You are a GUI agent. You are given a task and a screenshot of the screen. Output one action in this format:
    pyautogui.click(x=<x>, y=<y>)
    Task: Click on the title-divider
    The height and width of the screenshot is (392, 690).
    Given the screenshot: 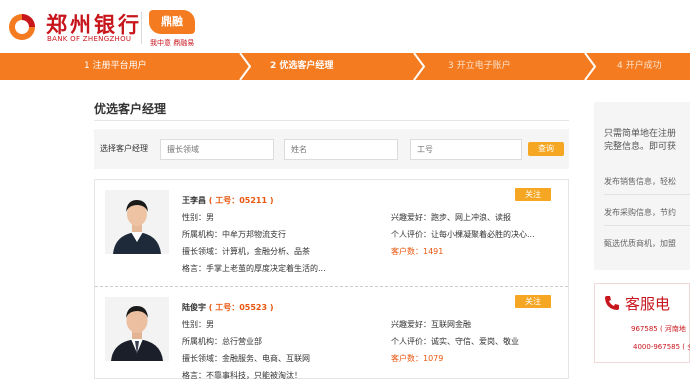 What is the action you would take?
    pyautogui.click(x=331, y=120)
    